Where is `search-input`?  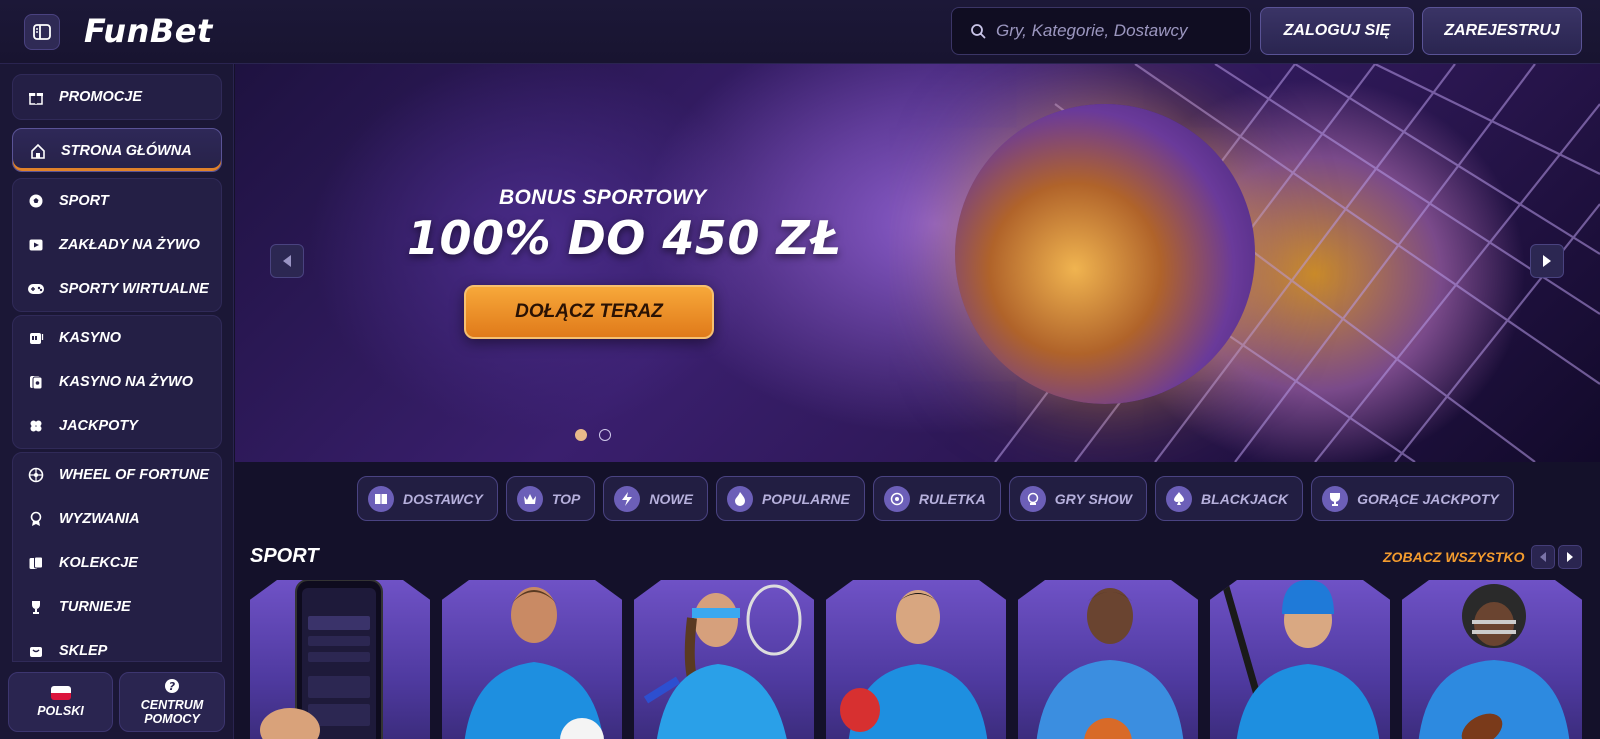
search-input is located at coordinates (1116, 31).